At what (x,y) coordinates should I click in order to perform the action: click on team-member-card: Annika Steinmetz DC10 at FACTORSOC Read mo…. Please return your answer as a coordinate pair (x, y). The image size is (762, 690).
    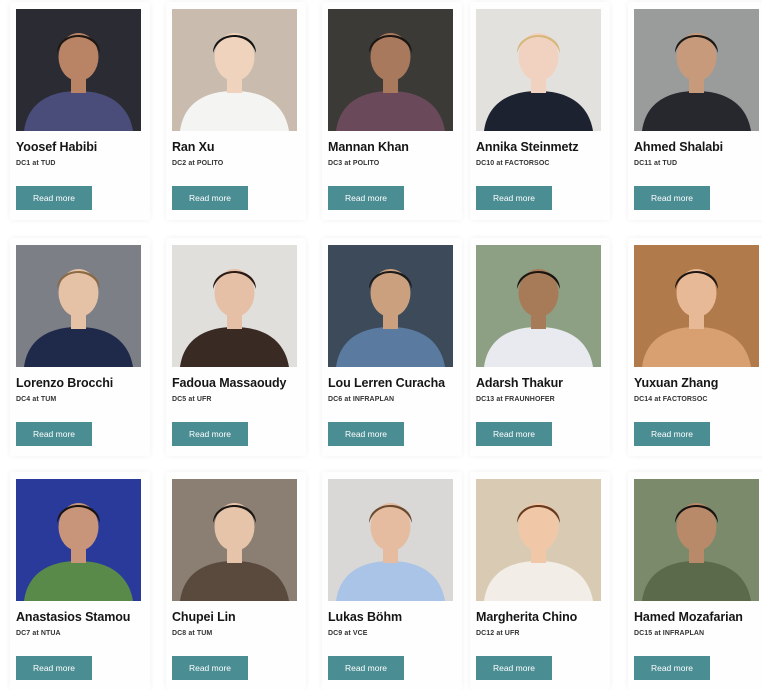
    Looking at the image, I should click on (540, 111).